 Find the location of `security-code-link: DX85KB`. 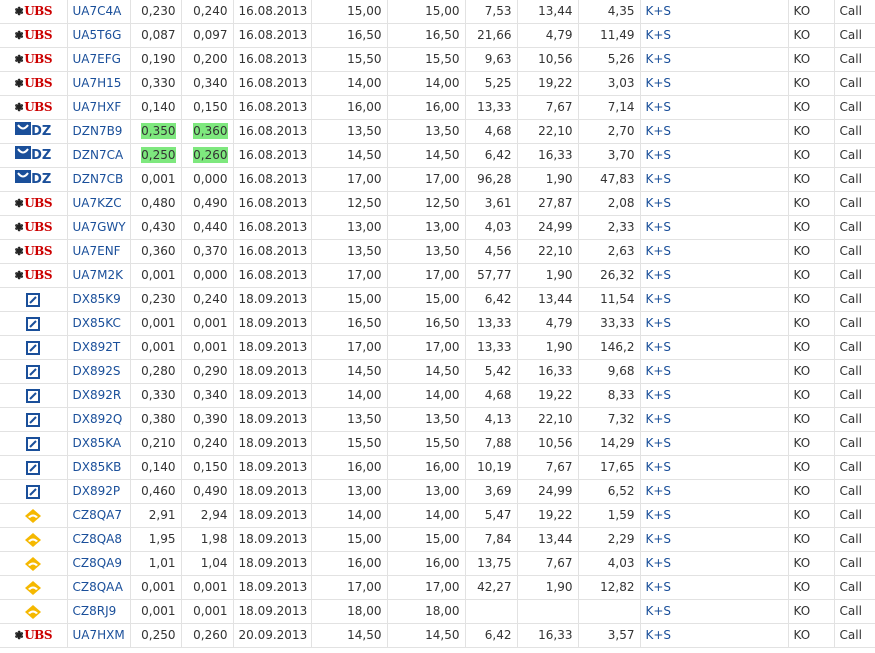

security-code-link: DX85KB is located at coordinates (97, 467).